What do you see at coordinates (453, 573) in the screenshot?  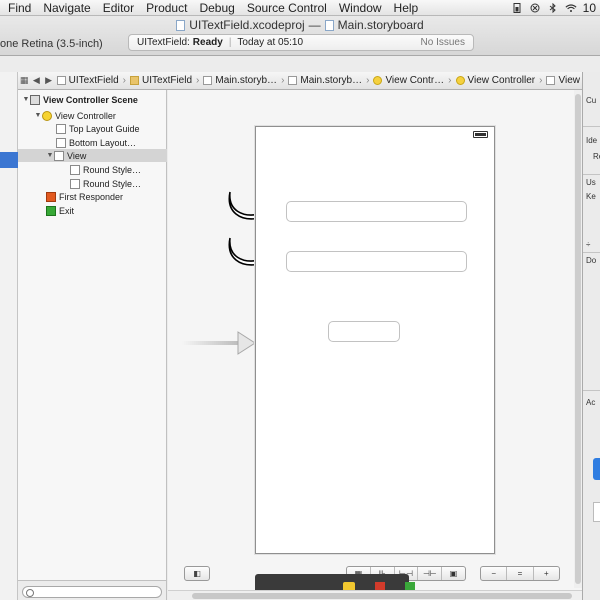 I see `resize-button: ▣` at bounding box center [453, 573].